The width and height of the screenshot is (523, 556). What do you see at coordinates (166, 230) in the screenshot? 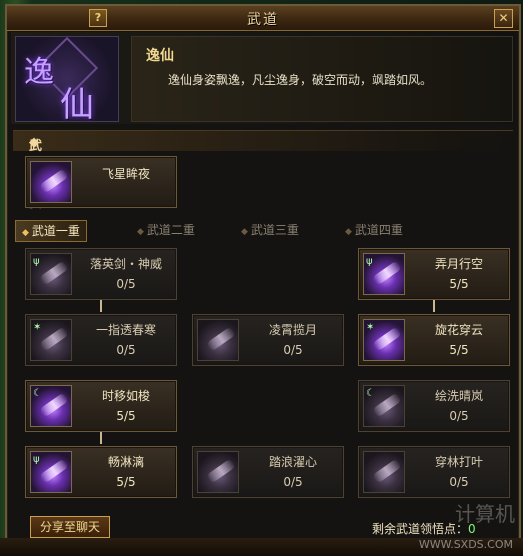
I see `tab-tier-2: ◆ 武道二重` at bounding box center [166, 230].